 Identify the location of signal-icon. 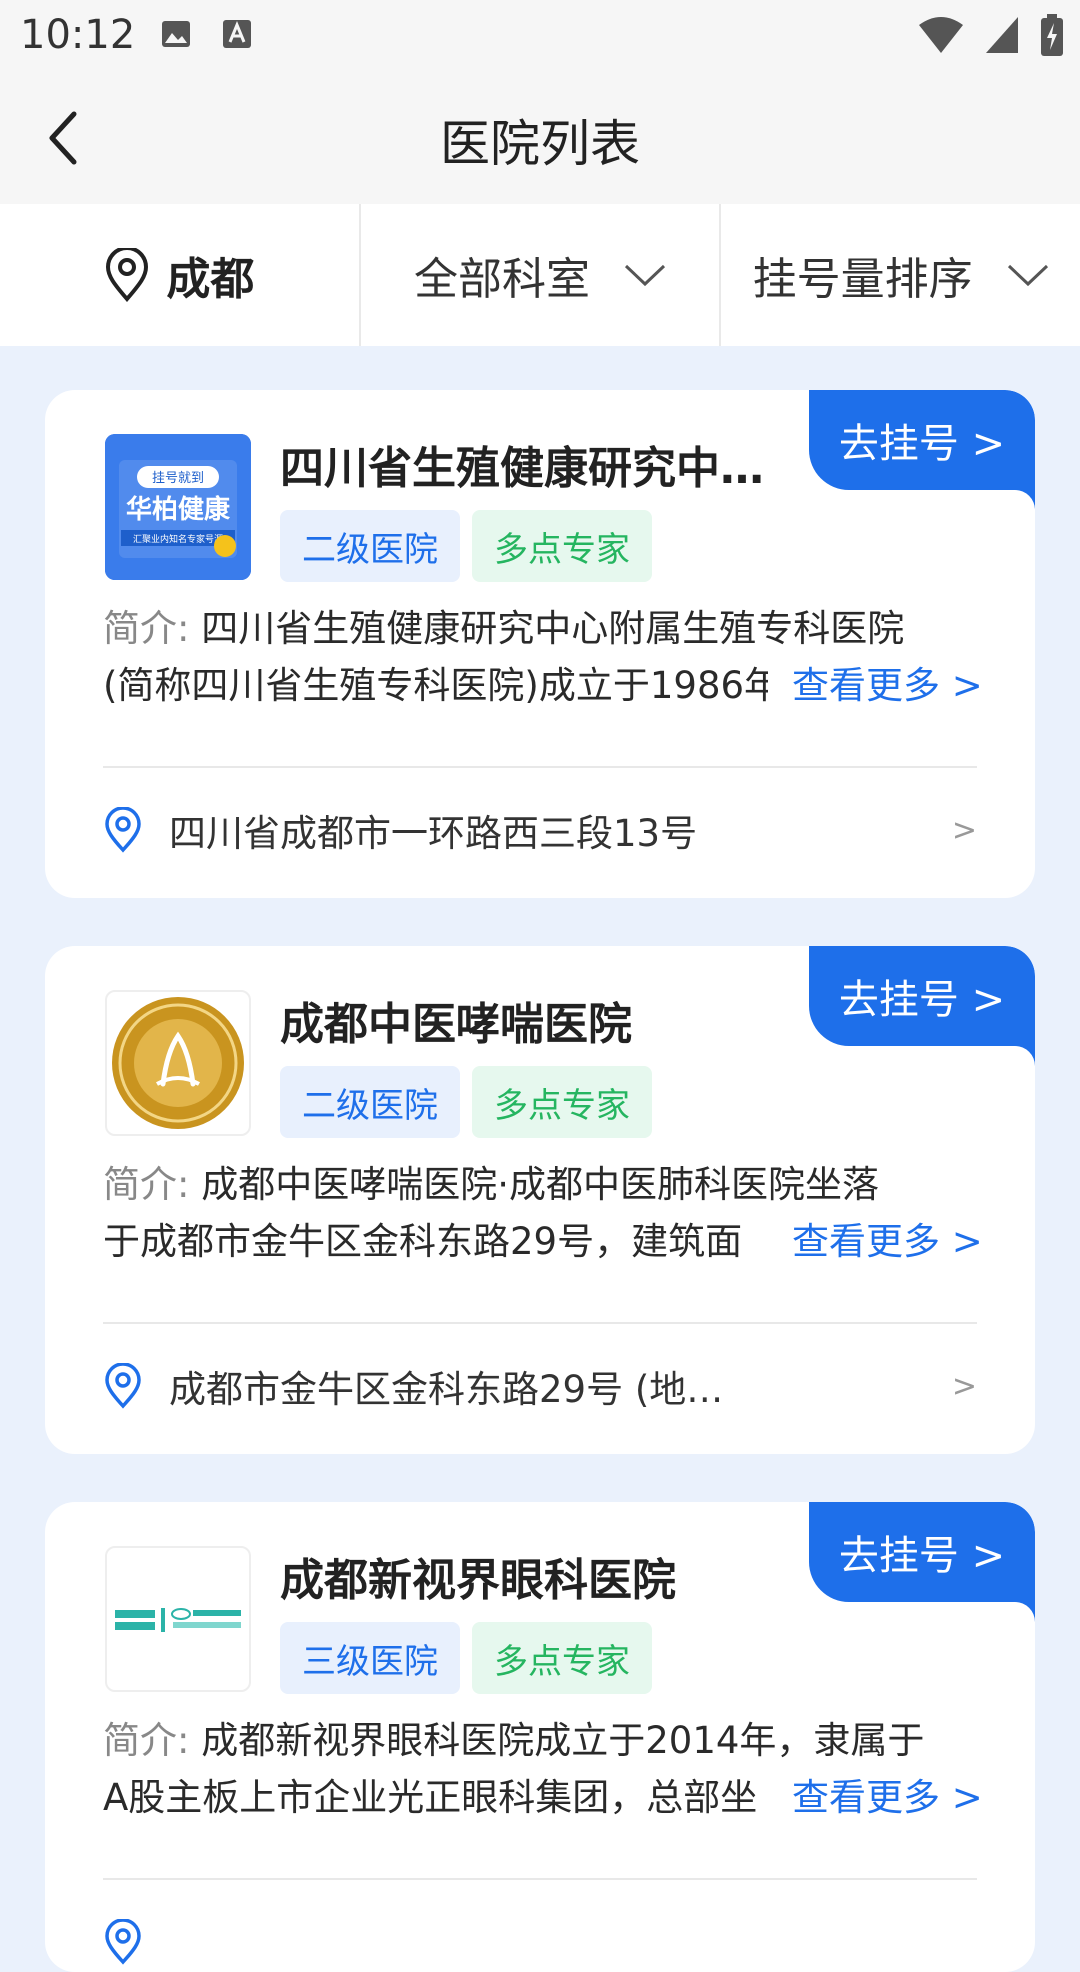
(1002, 35).